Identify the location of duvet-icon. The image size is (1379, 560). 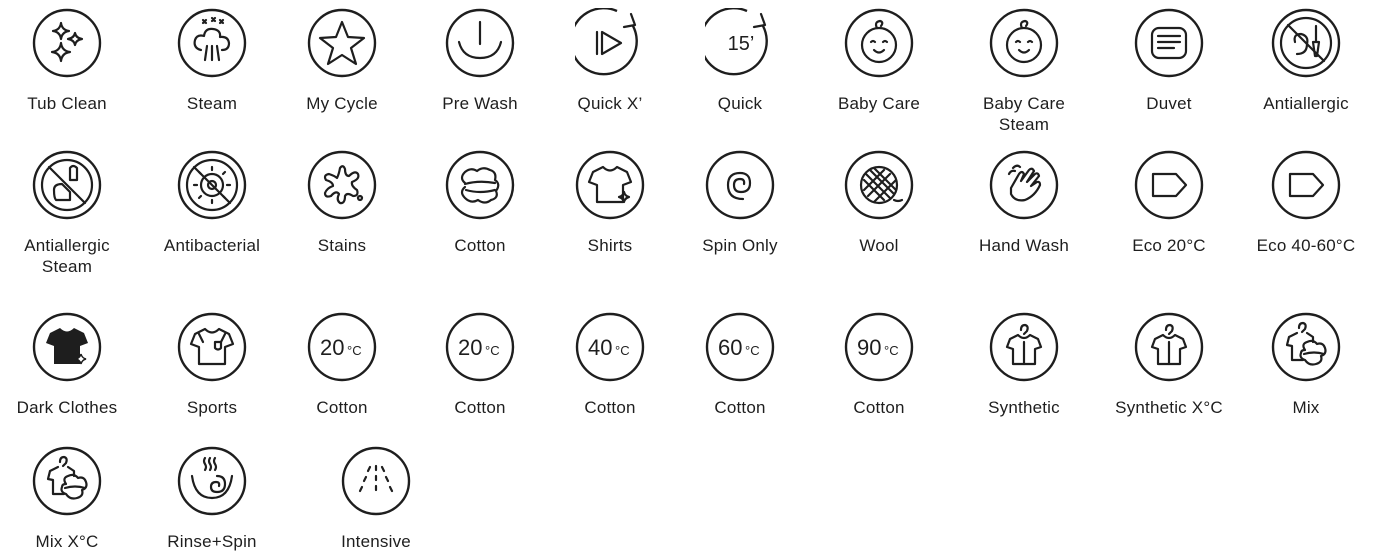
(1169, 43).